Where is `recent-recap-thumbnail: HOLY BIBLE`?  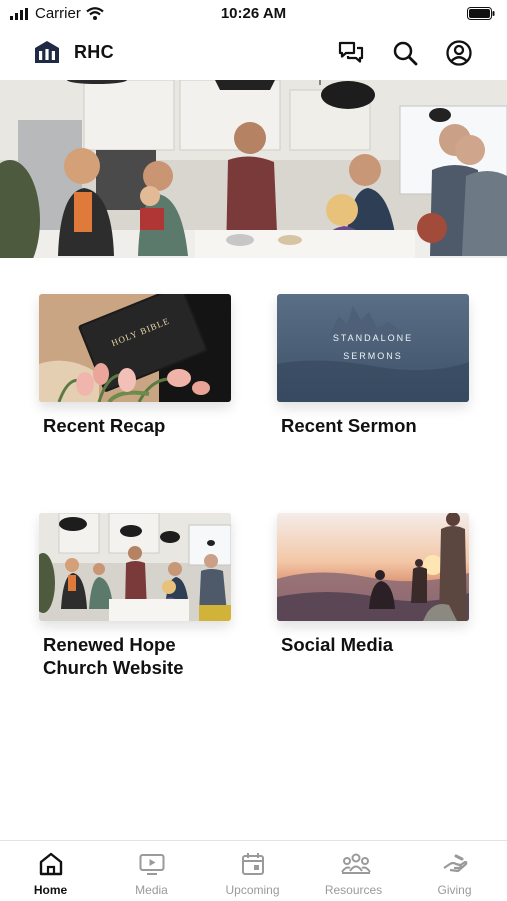 recent-recap-thumbnail: HOLY BIBLE is located at coordinates (135, 348).